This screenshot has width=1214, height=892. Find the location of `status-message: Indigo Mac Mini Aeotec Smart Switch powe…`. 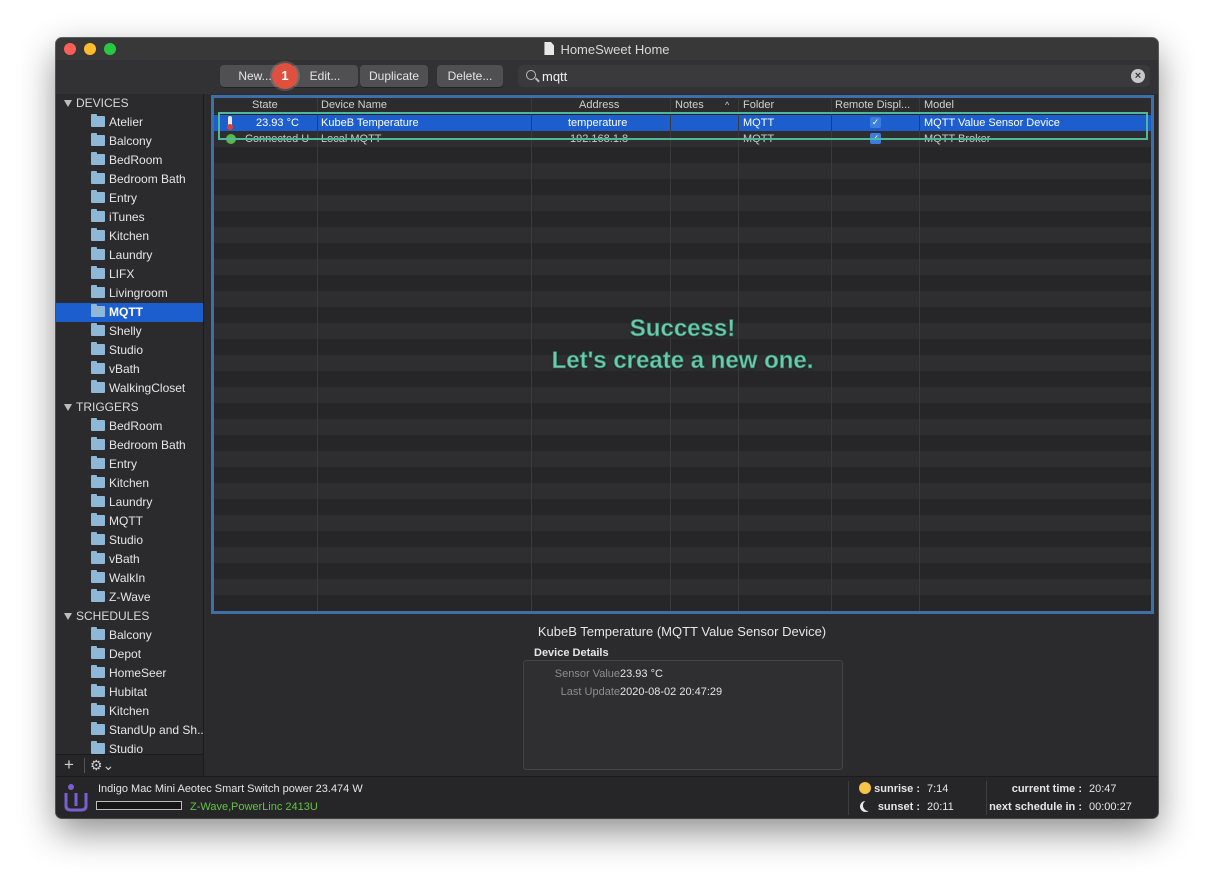

status-message: Indigo Mac Mini Aeotec Smart Switch powe… is located at coordinates (230, 789).